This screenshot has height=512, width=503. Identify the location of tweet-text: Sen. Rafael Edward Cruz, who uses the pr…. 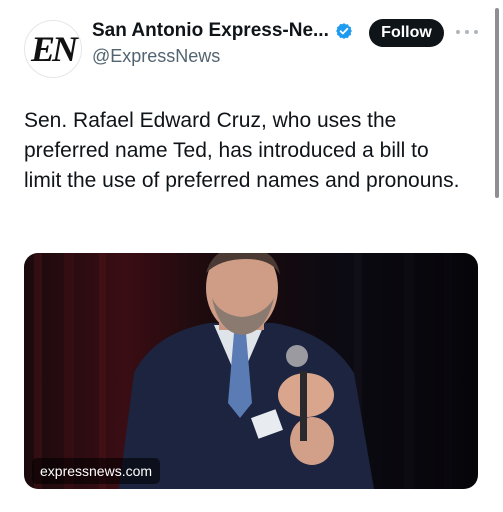
(242, 150).